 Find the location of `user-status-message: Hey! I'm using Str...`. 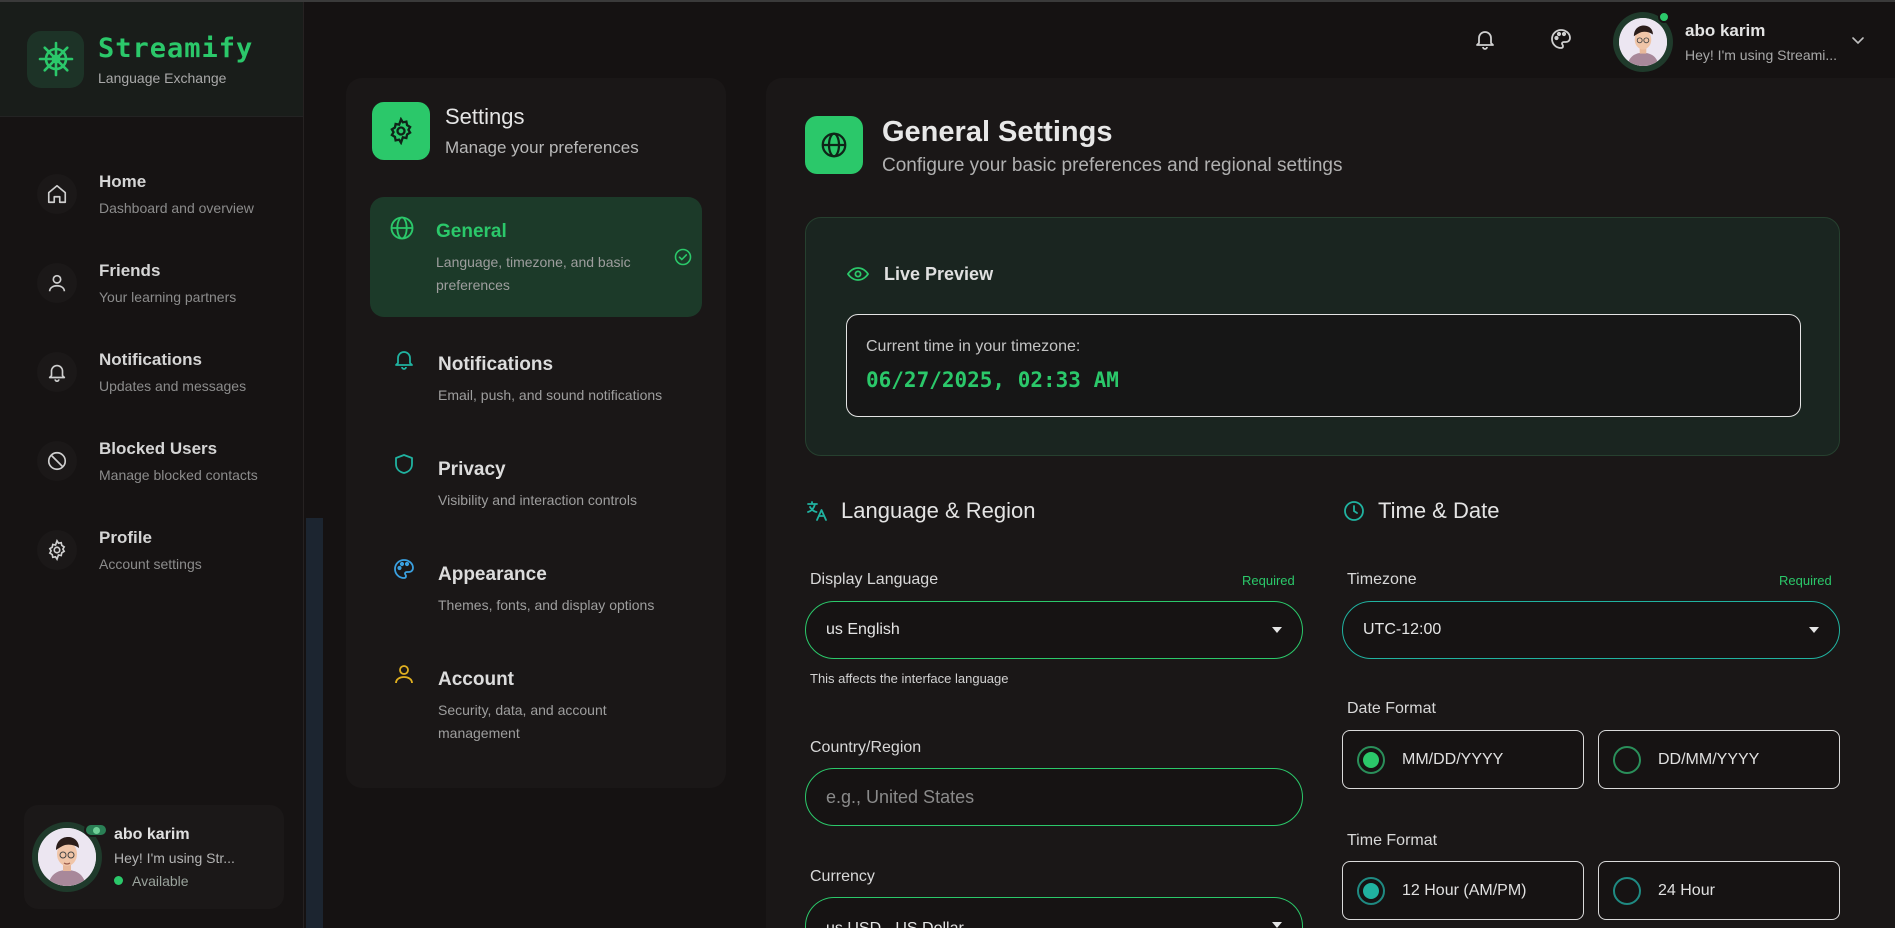

user-status-message: Hey! I'm using Str... is located at coordinates (174, 857).